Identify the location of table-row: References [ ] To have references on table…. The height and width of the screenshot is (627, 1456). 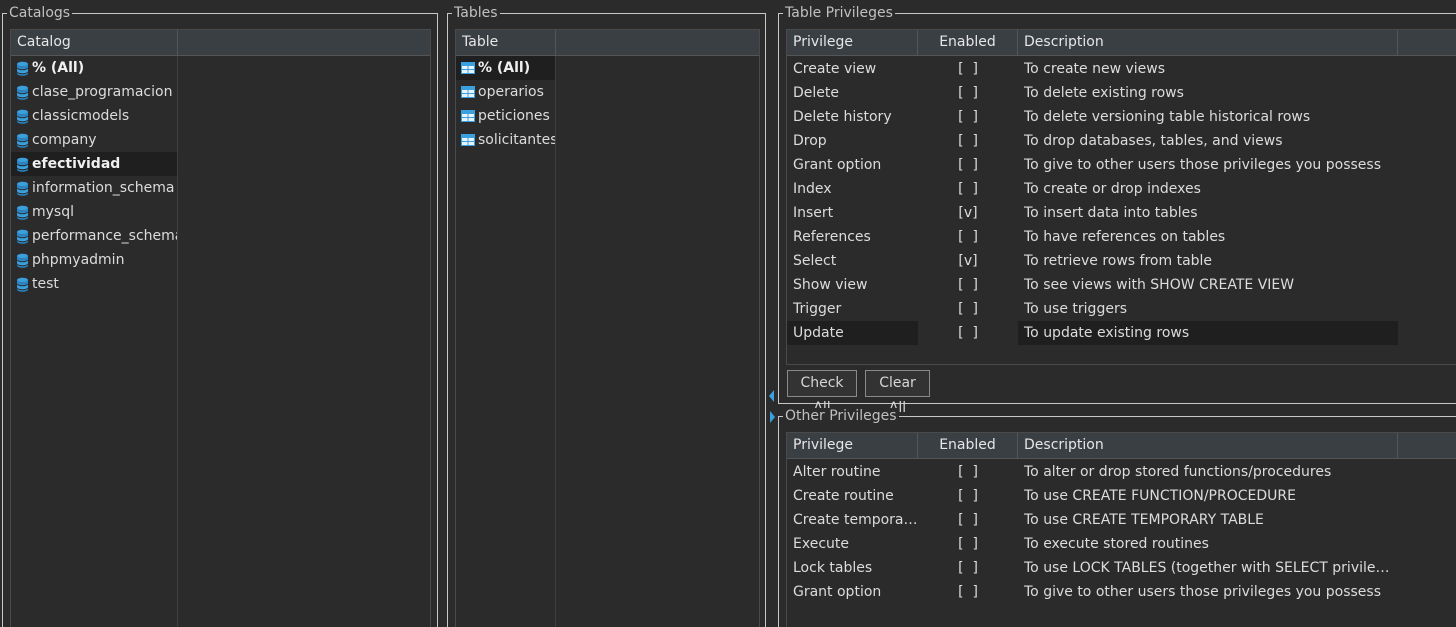
(1121, 237).